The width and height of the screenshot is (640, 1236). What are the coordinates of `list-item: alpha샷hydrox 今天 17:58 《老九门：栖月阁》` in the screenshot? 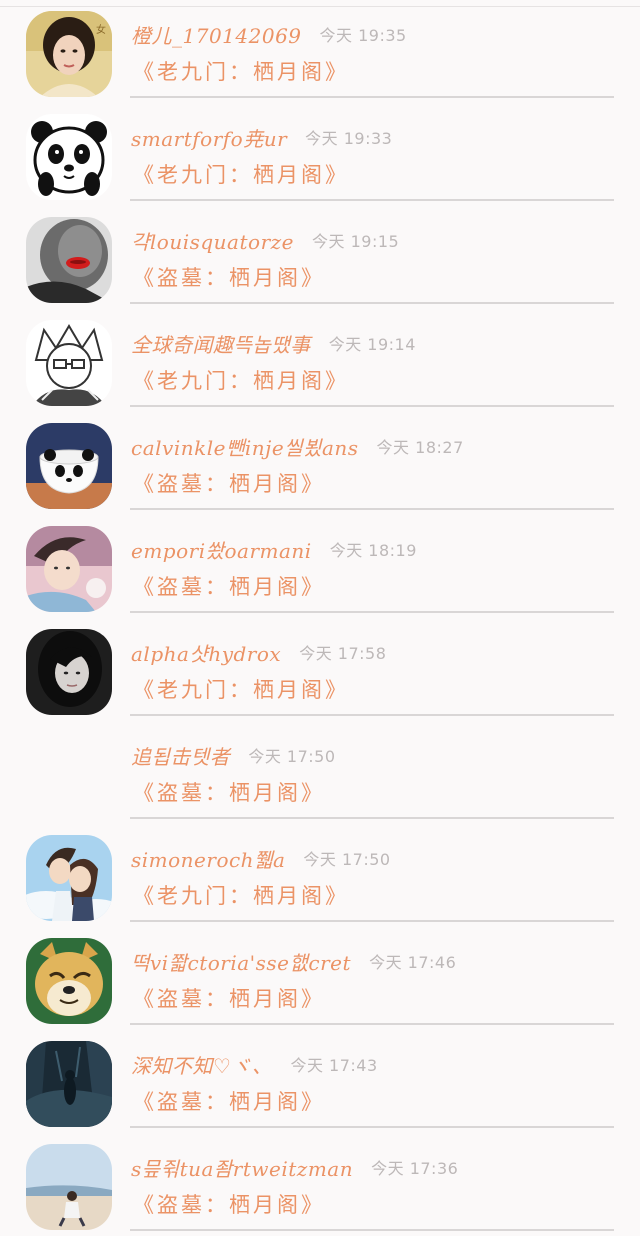 It's located at (320, 669).